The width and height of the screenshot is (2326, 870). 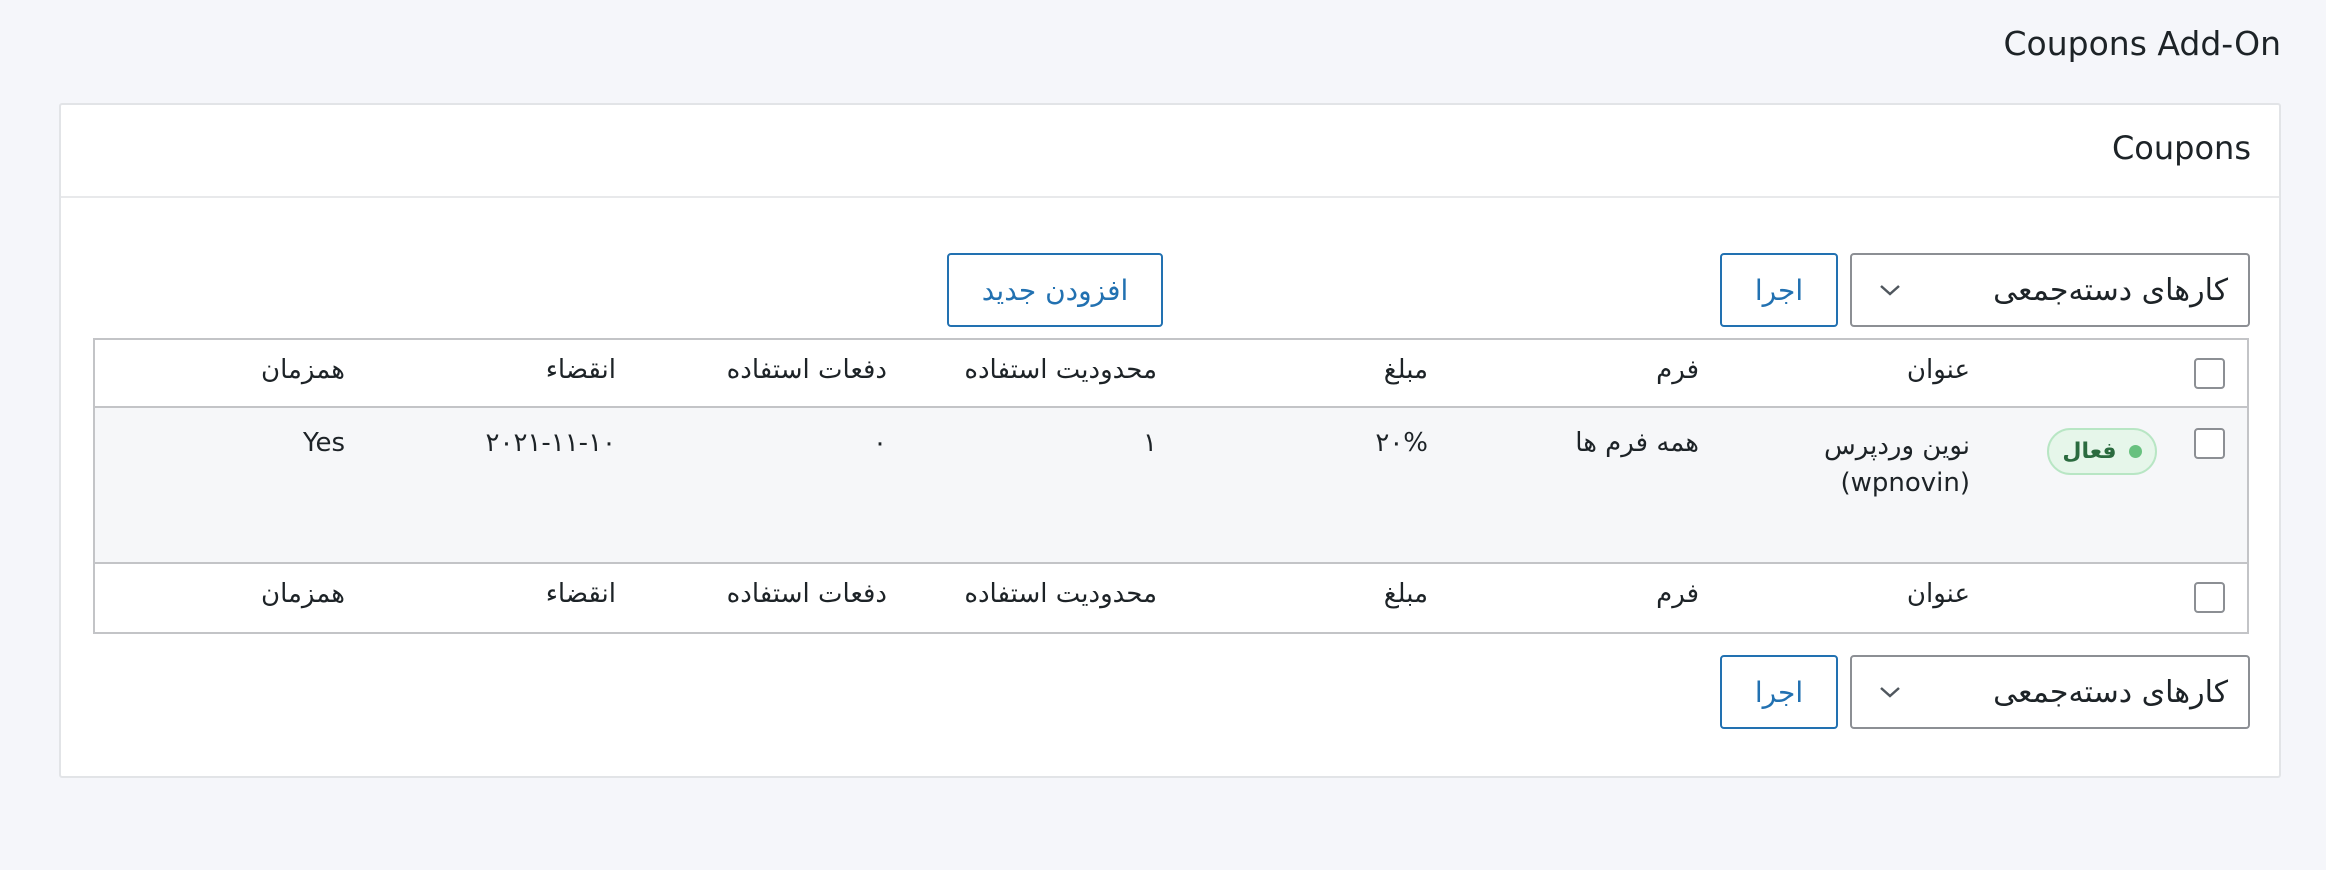 I want to click on column-header-amount: مبلغ, so click(x=1406, y=370).